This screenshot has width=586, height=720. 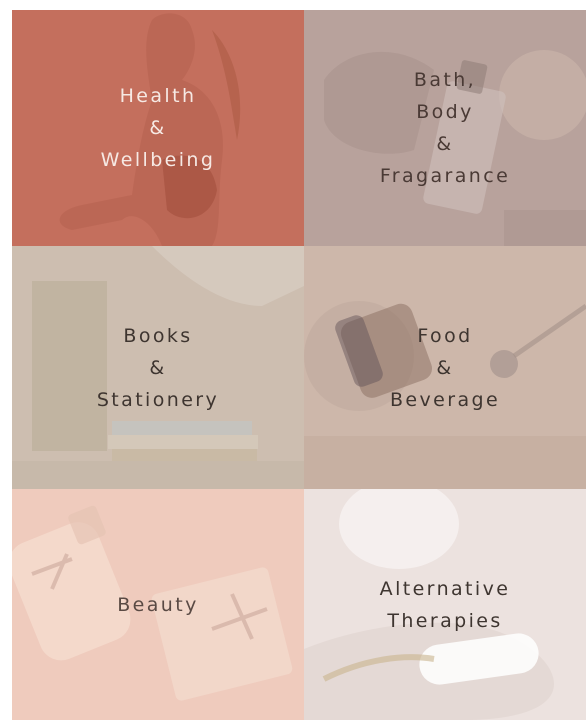 I want to click on label-line: Health, so click(x=158, y=96).